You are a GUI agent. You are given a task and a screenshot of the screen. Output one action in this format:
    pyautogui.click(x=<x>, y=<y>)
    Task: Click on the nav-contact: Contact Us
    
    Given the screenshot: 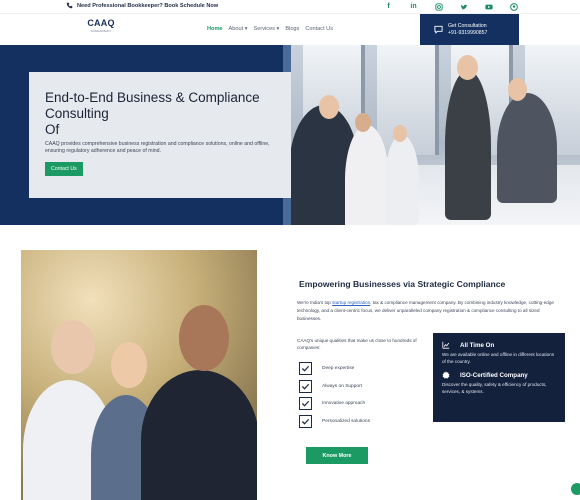 What is the action you would take?
    pyautogui.click(x=319, y=29)
    